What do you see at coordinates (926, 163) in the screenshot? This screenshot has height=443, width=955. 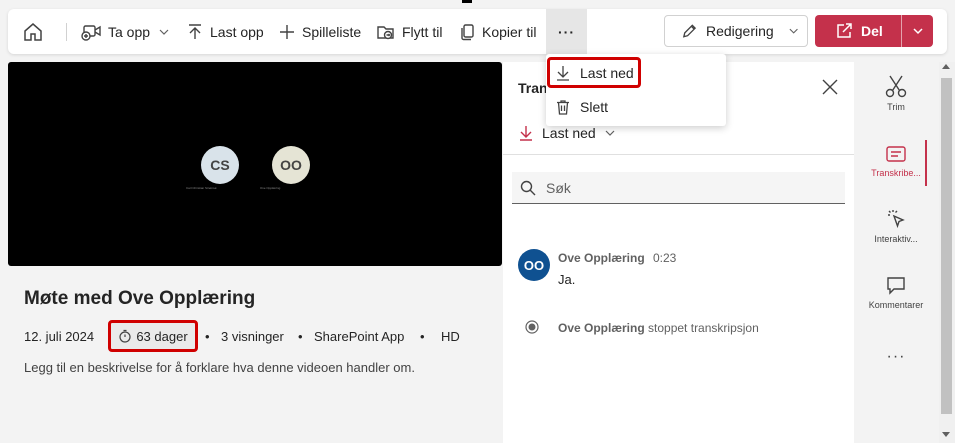 I see `rail-active-indicator` at bounding box center [926, 163].